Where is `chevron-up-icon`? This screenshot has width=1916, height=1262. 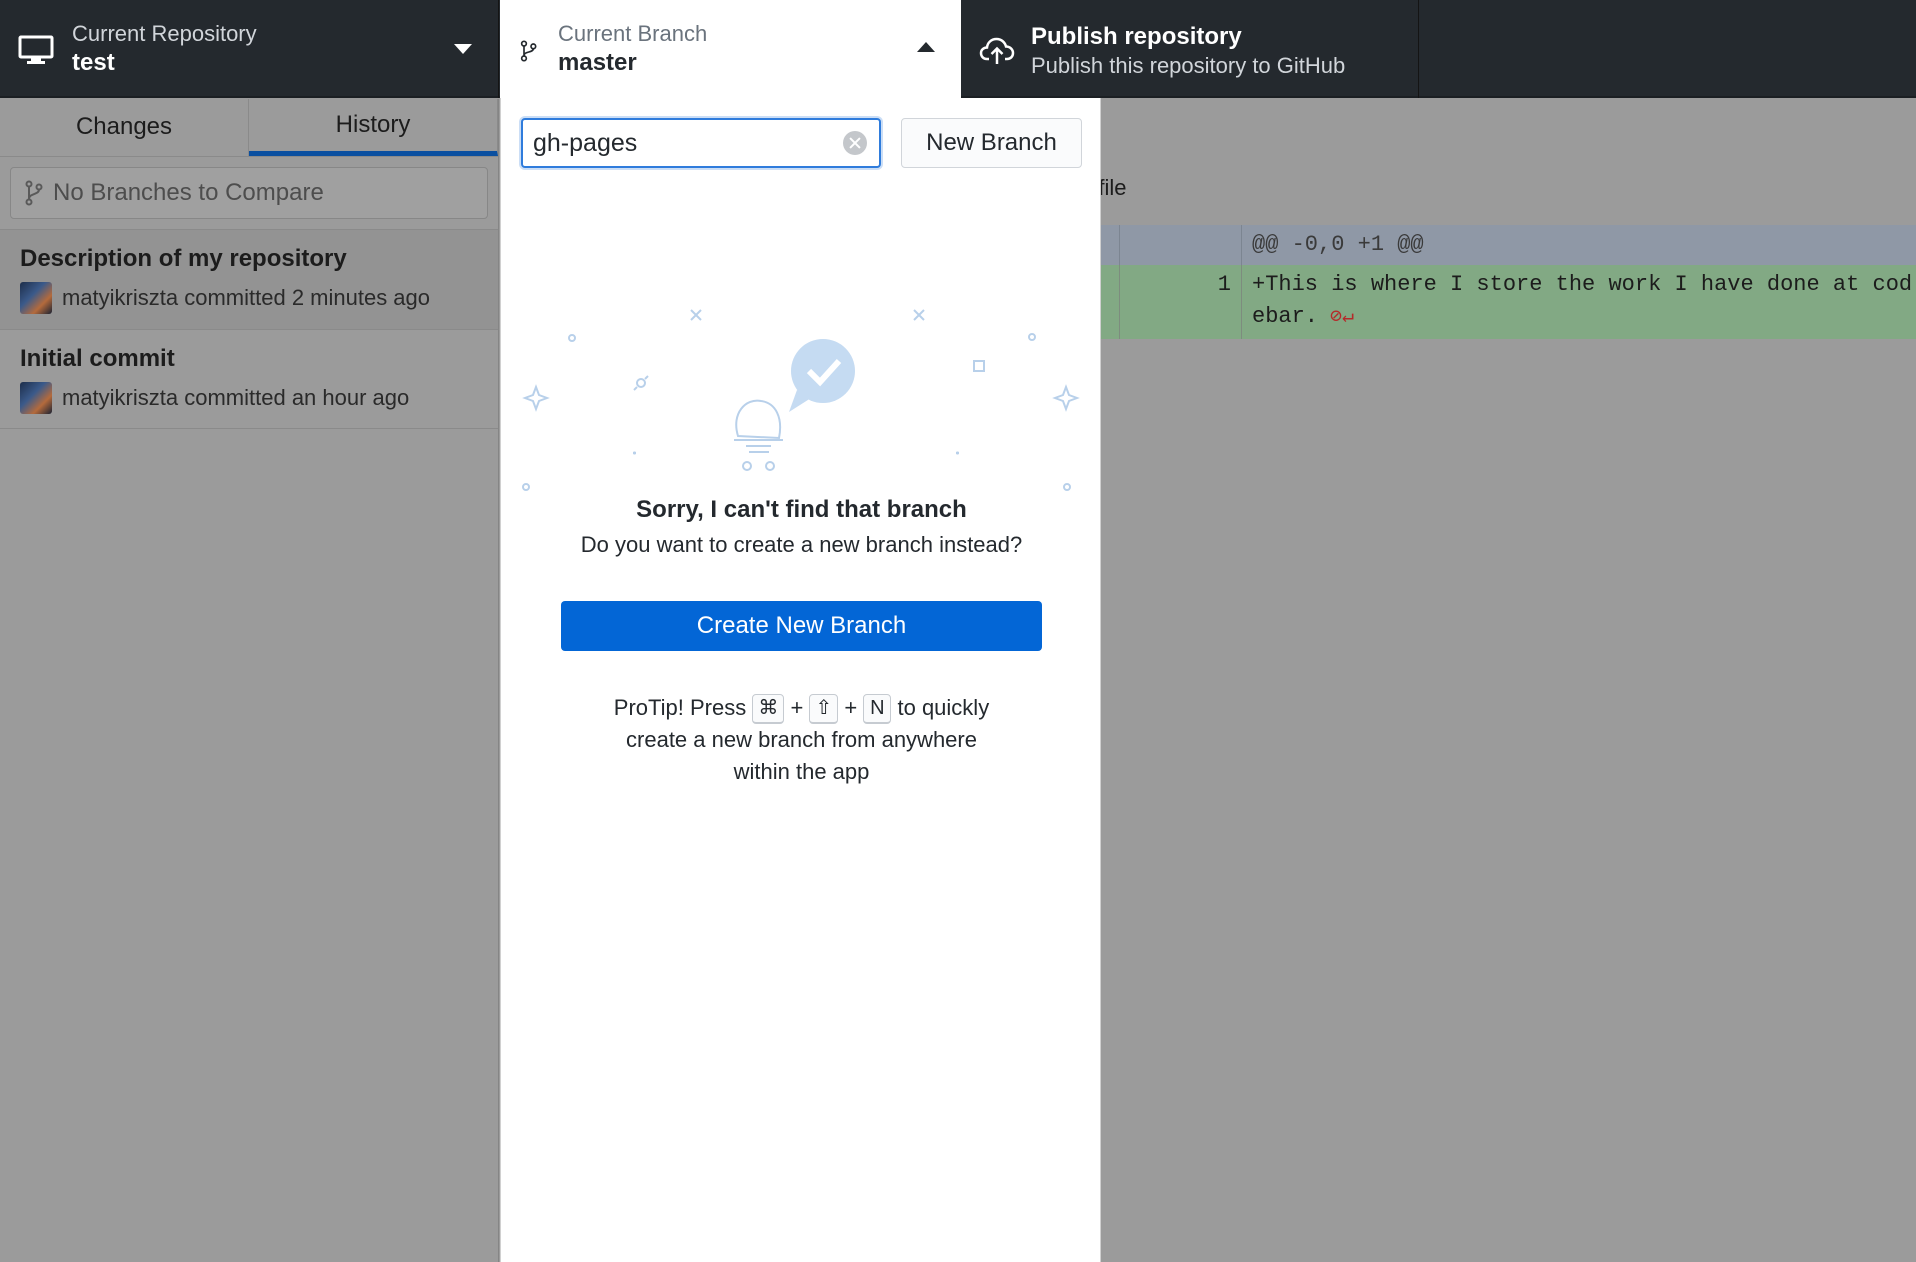
chevron-up-icon is located at coordinates (926, 47).